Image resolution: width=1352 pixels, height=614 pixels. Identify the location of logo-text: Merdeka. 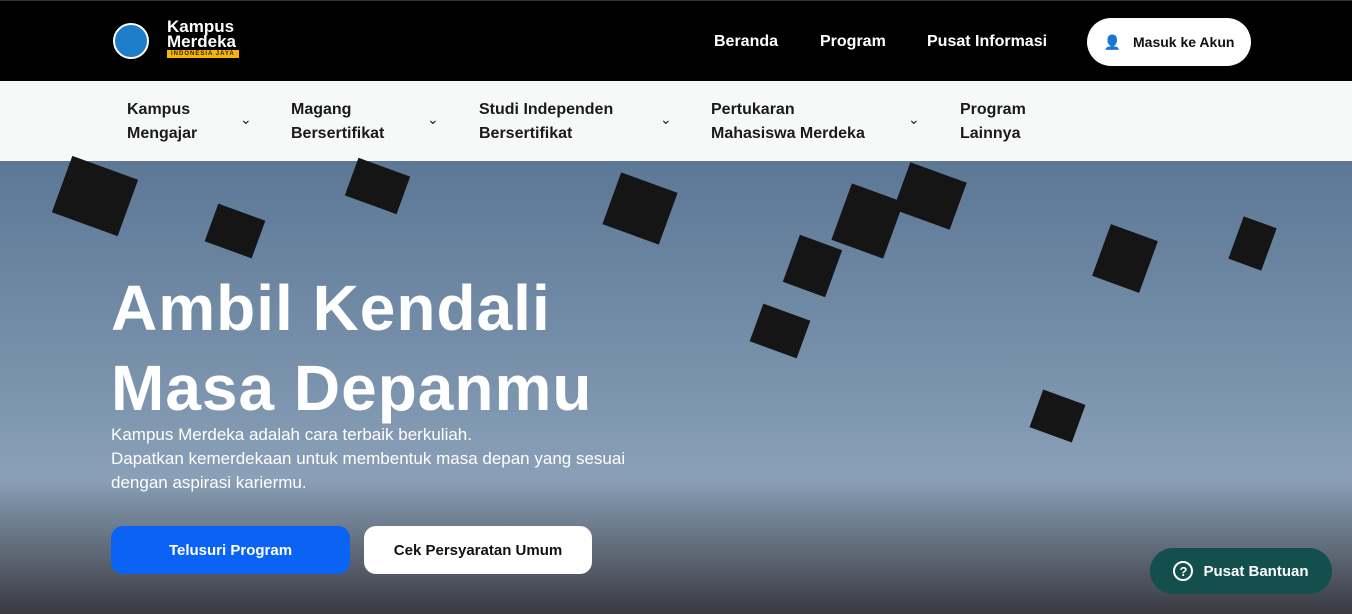
(201, 41).